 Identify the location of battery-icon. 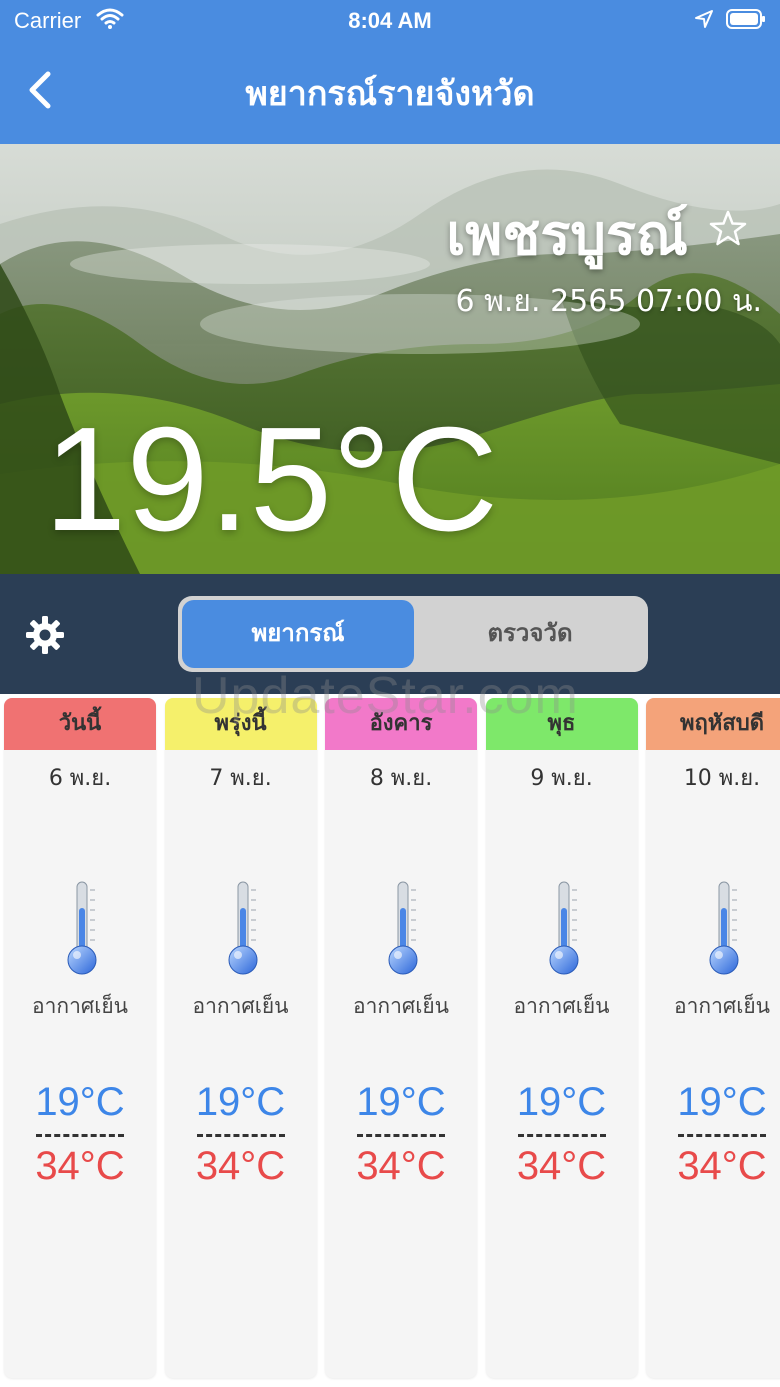
(745, 19).